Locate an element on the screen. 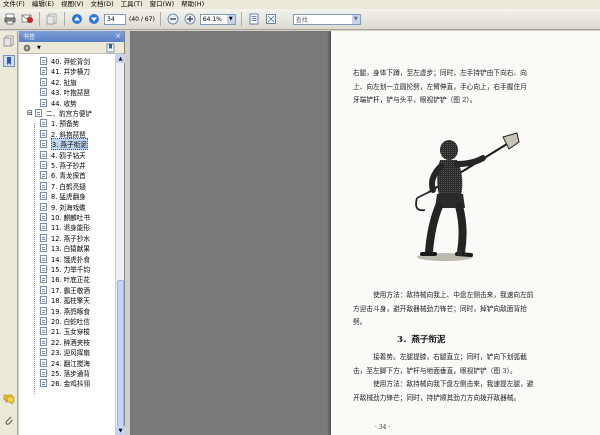  menu-item-2: 视图(V) is located at coordinates (72, 4).